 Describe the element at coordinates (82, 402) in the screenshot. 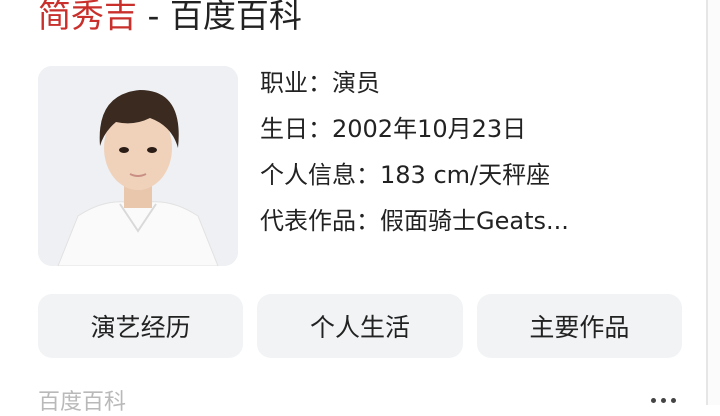

I see `source-label: 百度百科` at that location.